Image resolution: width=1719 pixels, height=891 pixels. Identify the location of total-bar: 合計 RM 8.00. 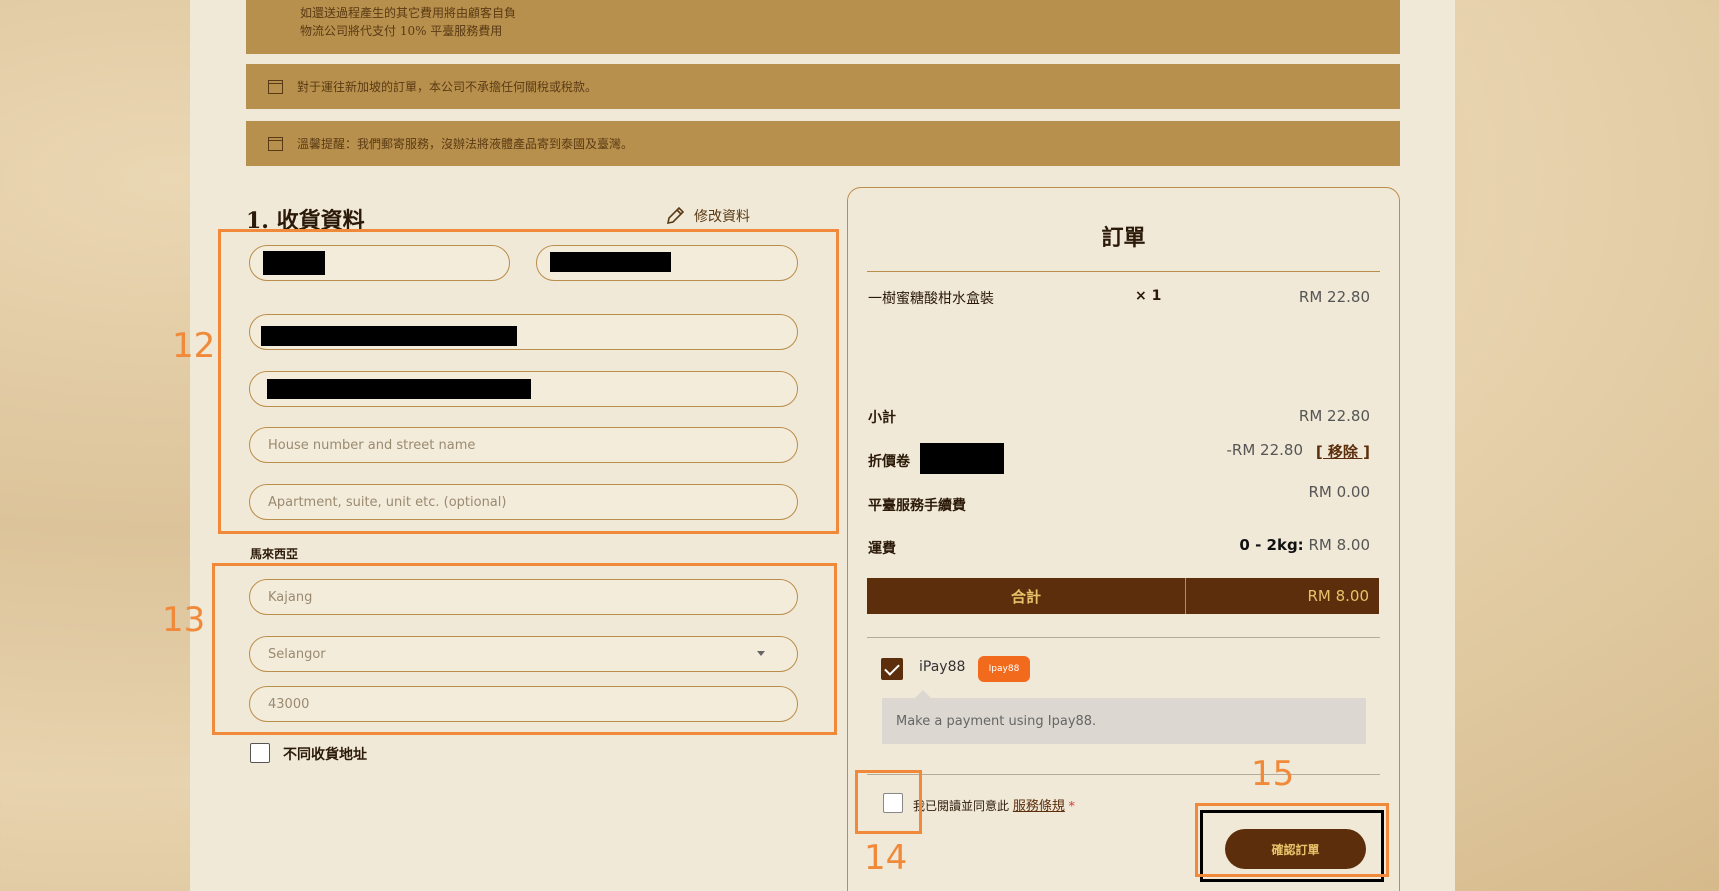
(1123, 596).